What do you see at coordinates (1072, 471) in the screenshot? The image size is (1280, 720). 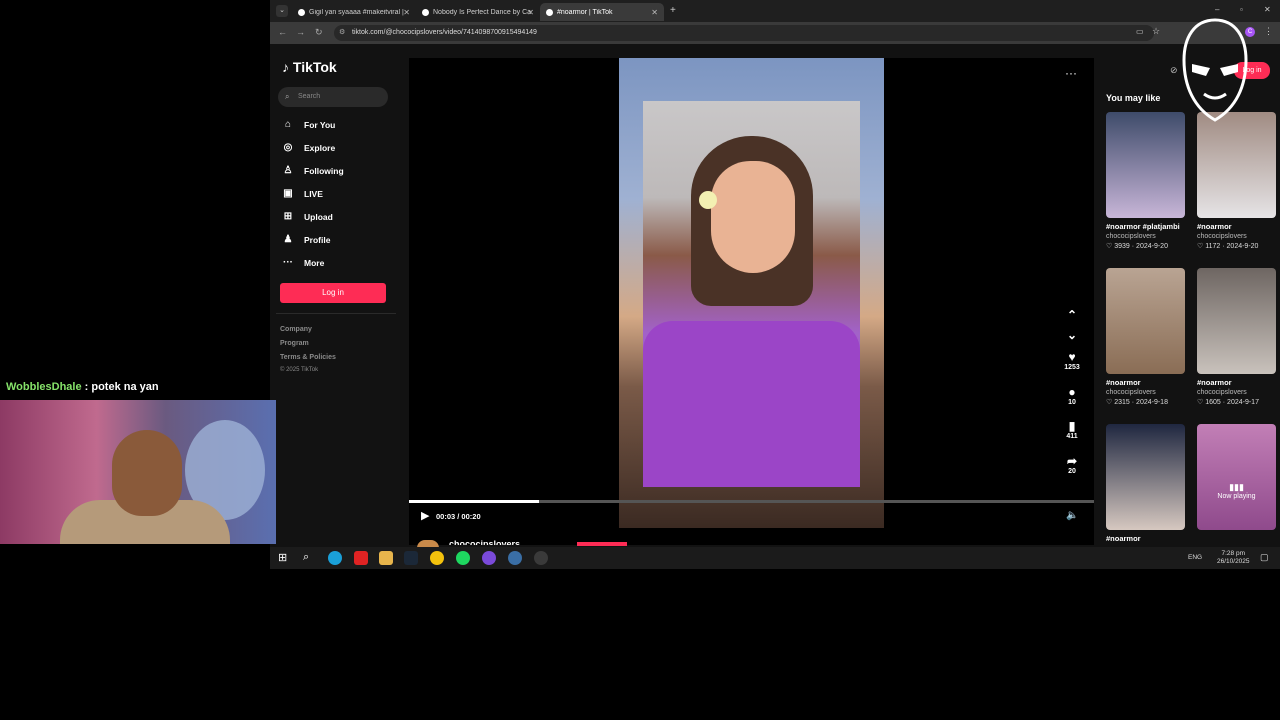 I see `share-count: 20` at bounding box center [1072, 471].